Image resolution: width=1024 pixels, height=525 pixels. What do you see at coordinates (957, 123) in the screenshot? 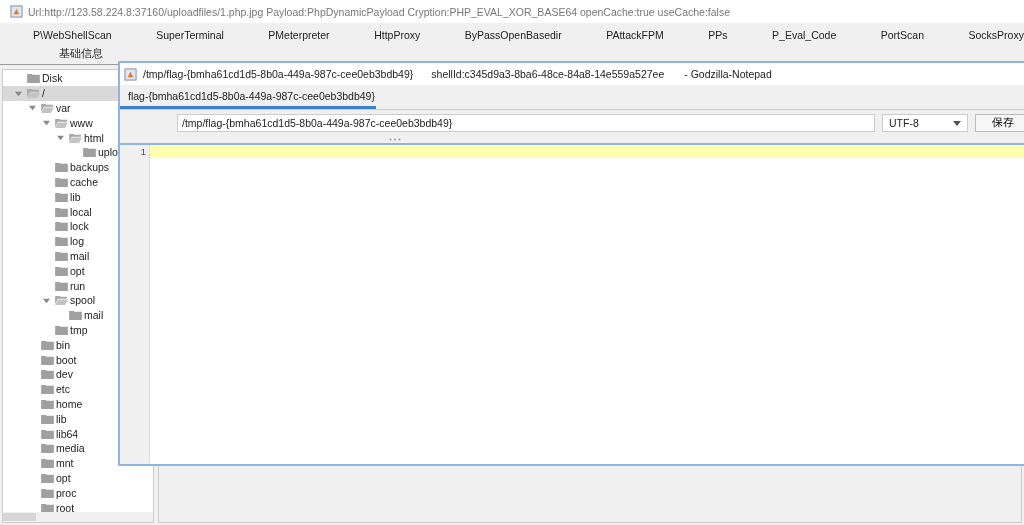
I see `dropdown-caret-icon` at bounding box center [957, 123].